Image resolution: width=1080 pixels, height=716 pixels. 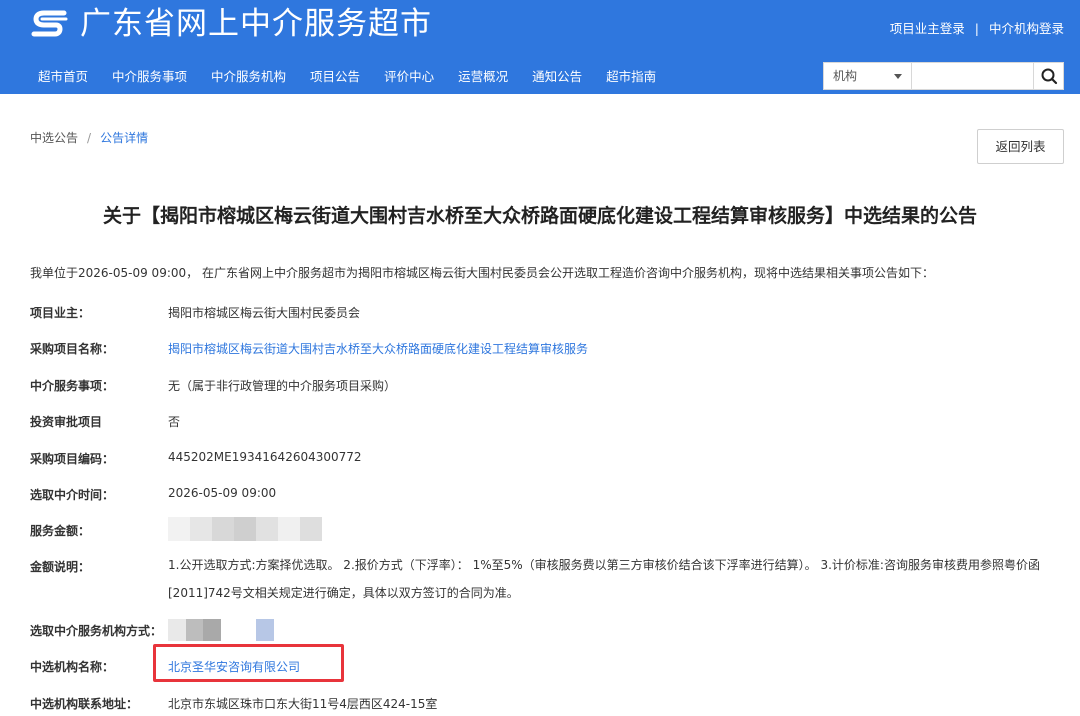 What do you see at coordinates (222, 493) in the screenshot?
I see `select-time-value: 2026-05-09 09:00` at bounding box center [222, 493].